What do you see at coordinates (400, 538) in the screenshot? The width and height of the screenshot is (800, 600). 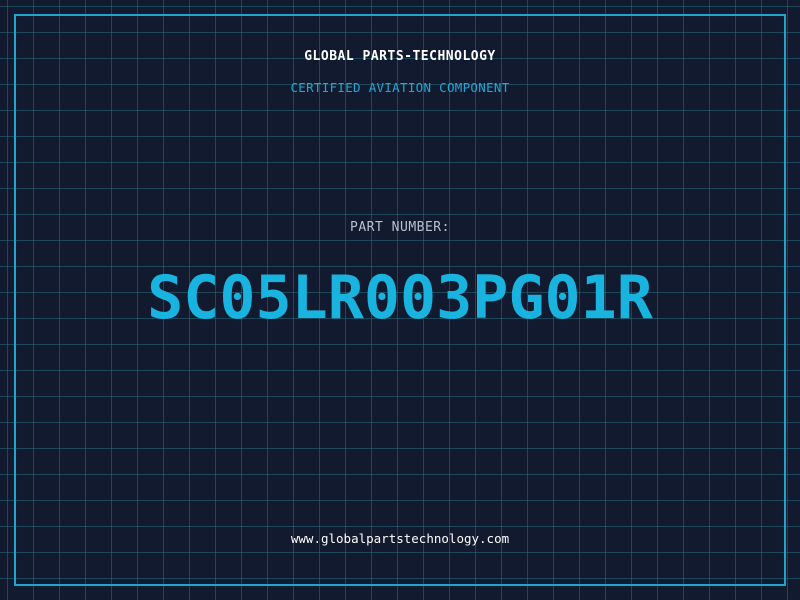 I see `website-url: www.globalpartstechnology.com` at bounding box center [400, 538].